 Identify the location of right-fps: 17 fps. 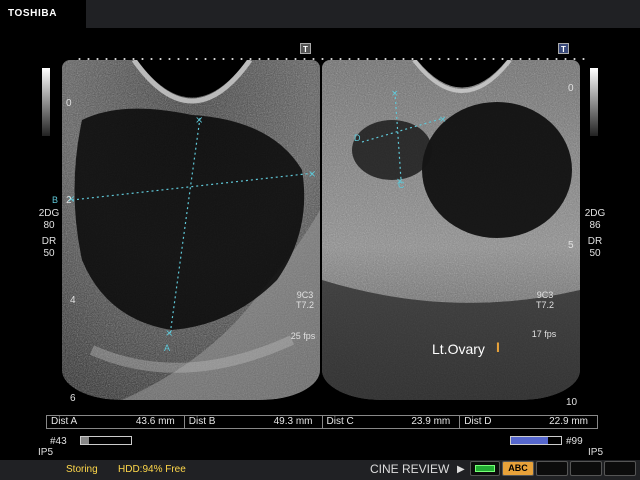
(544, 334).